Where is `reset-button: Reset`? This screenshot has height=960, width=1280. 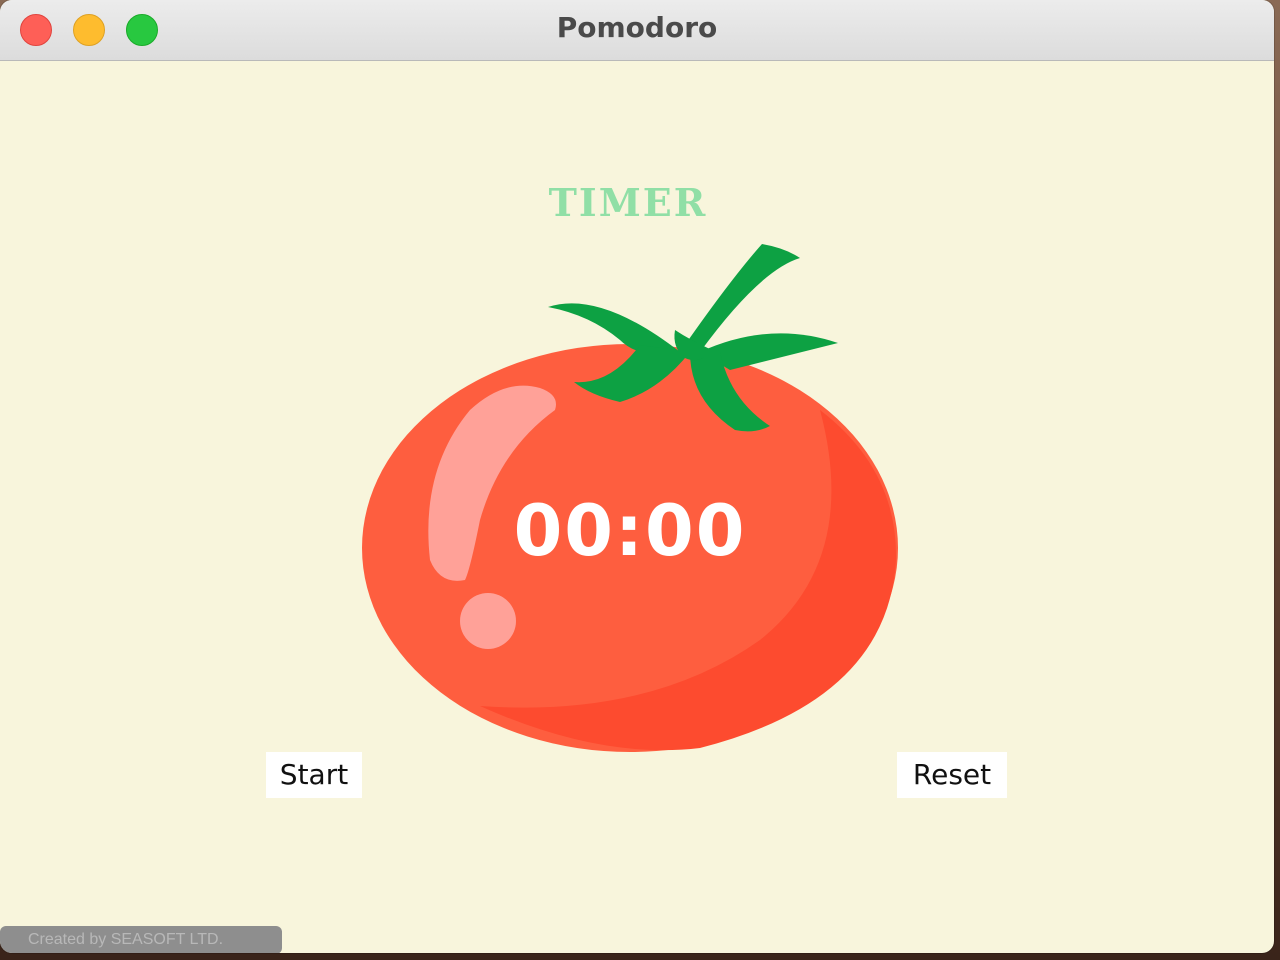
reset-button: Reset is located at coordinates (952, 775).